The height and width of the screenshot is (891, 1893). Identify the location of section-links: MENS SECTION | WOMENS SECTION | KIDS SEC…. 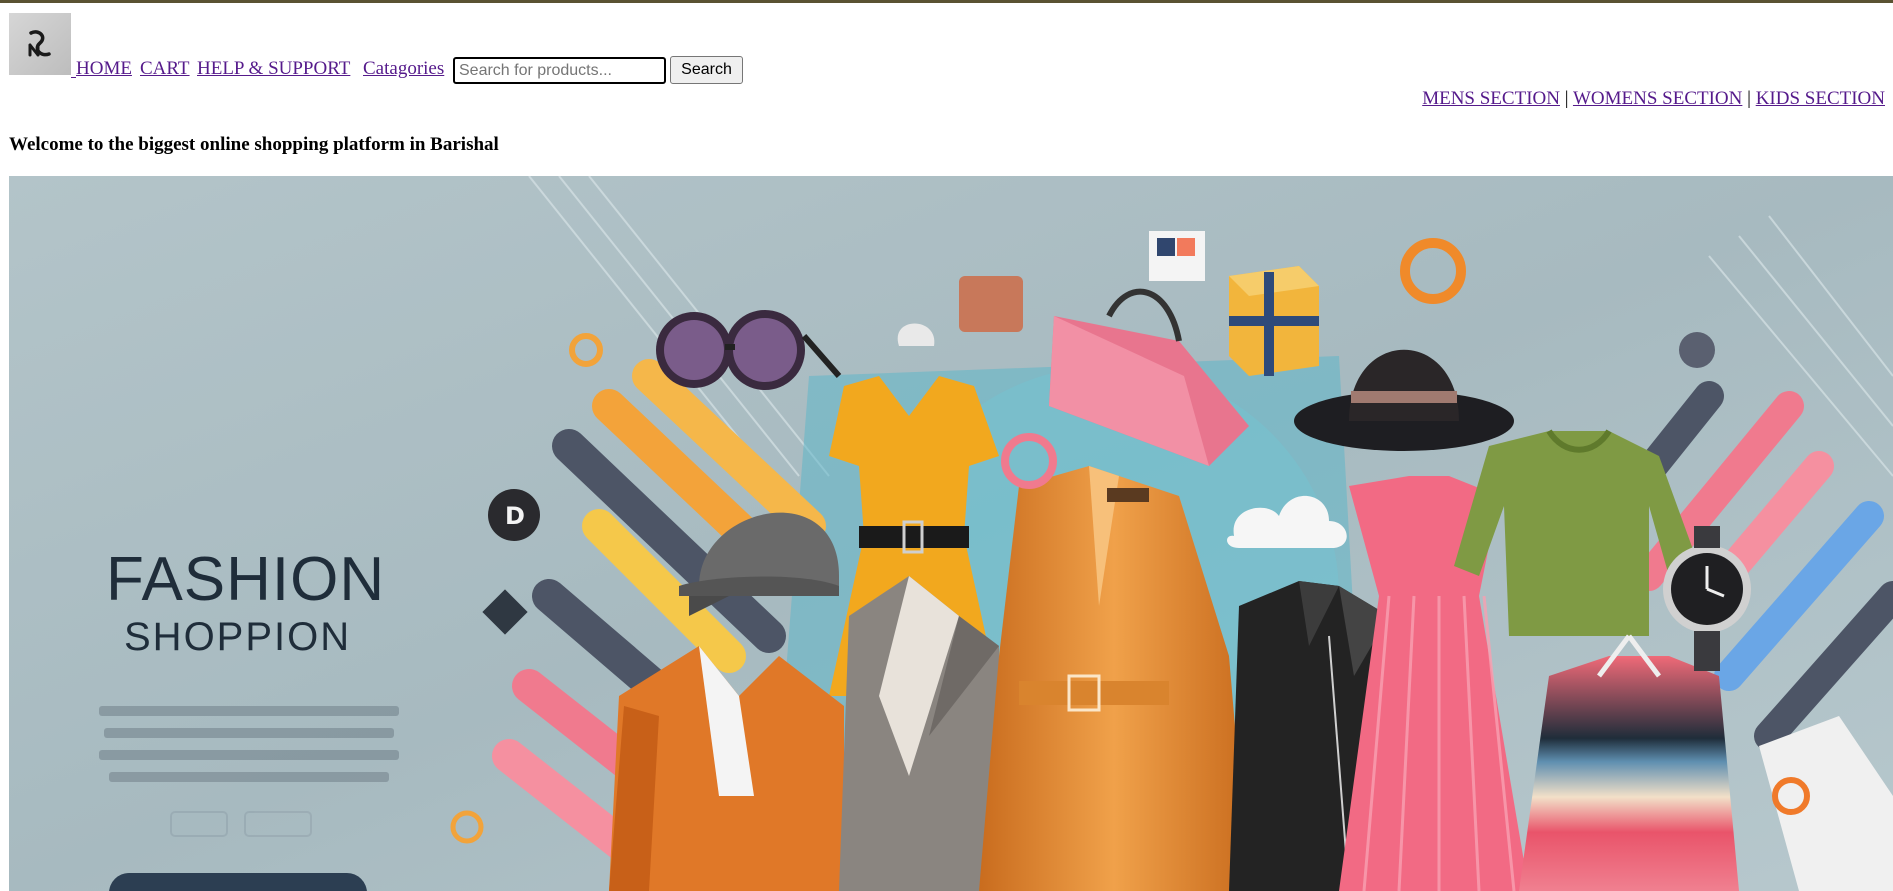
(1653, 99).